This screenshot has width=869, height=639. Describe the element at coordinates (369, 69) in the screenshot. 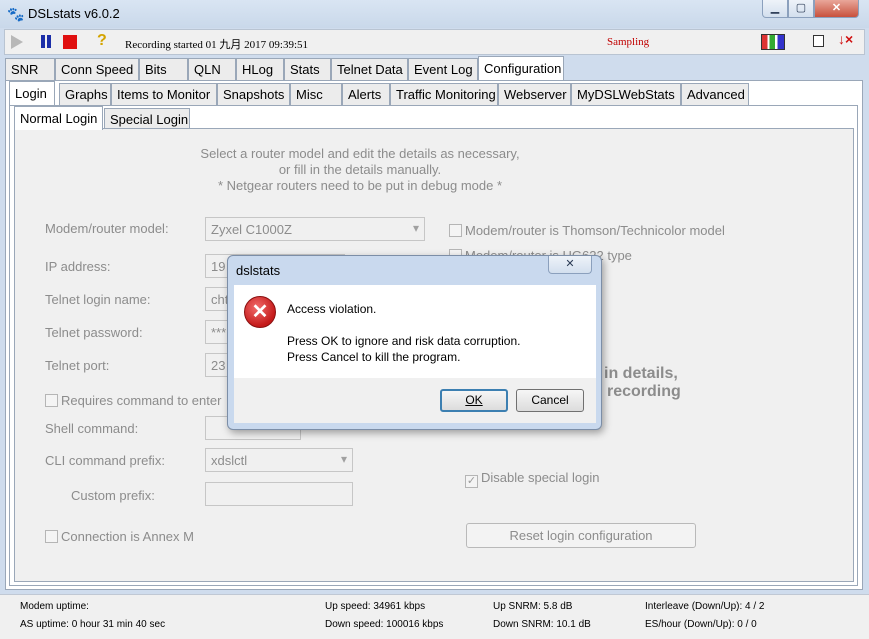

I see `tab-telnet-data: Telnet Data` at that location.